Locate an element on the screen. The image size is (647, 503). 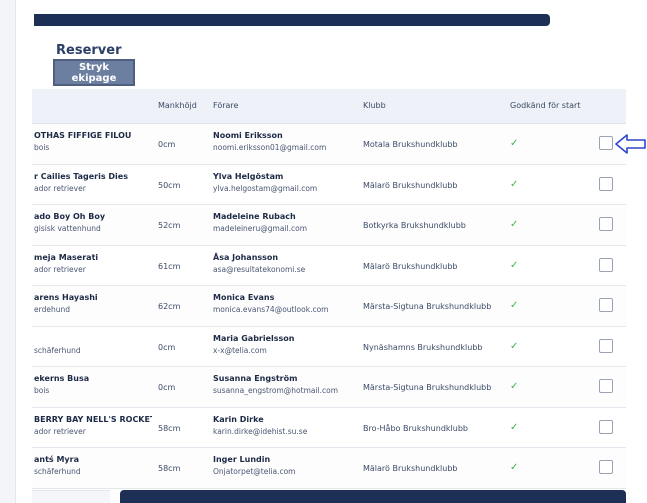
header-klubb: Klubb is located at coordinates (374, 105).